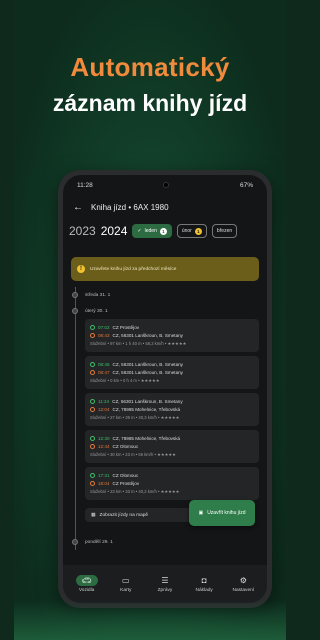  I want to click on nav-zpravy: ☰ Zprávy, so click(165, 584).